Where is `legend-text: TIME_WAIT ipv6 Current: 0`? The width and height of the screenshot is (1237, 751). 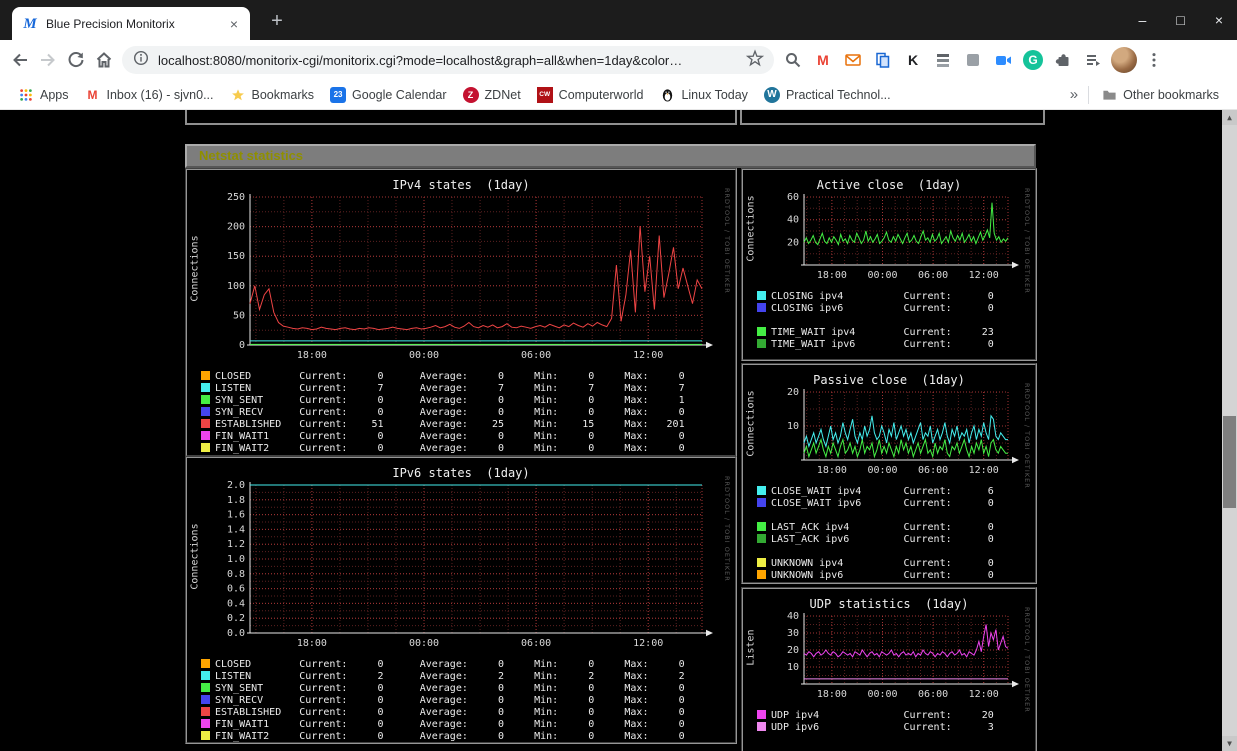
legend-text: TIME_WAIT ipv6 Current: 0 is located at coordinates (882, 344).